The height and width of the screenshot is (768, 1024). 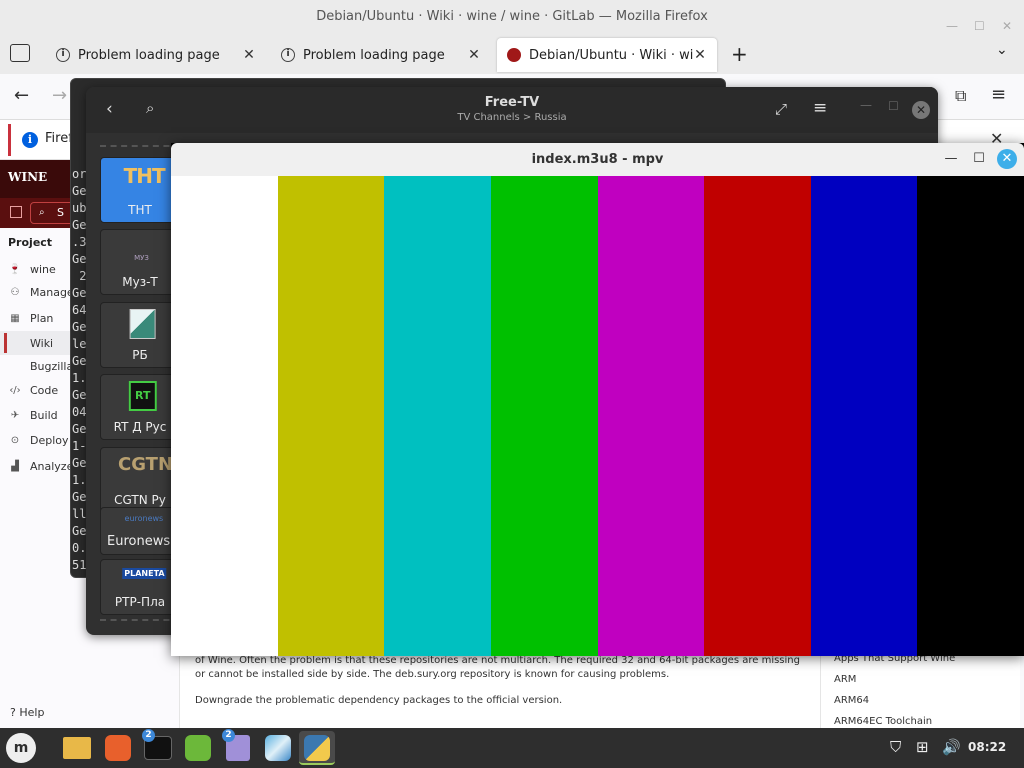 What do you see at coordinates (140, 480) in the screenshot?
I see `channel-tile-cgtn: CGTN CGTN Ру` at bounding box center [140, 480].